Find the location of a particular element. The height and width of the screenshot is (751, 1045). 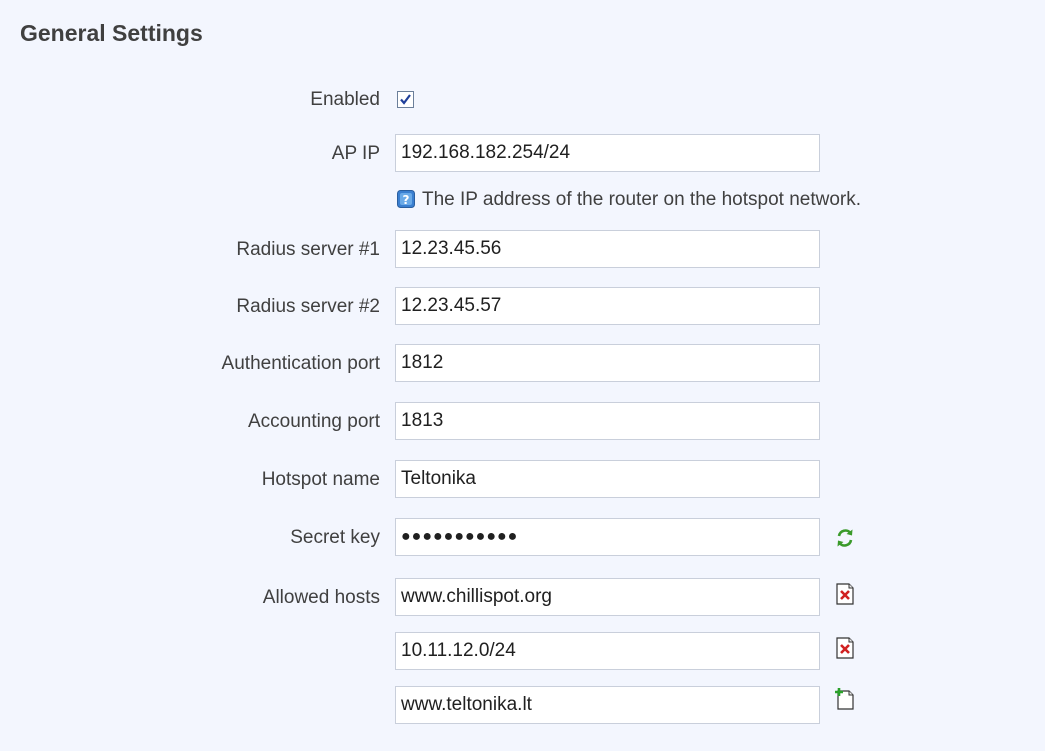

row-acct-port: Accounting port 1813 is located at coordinates (522, 422).